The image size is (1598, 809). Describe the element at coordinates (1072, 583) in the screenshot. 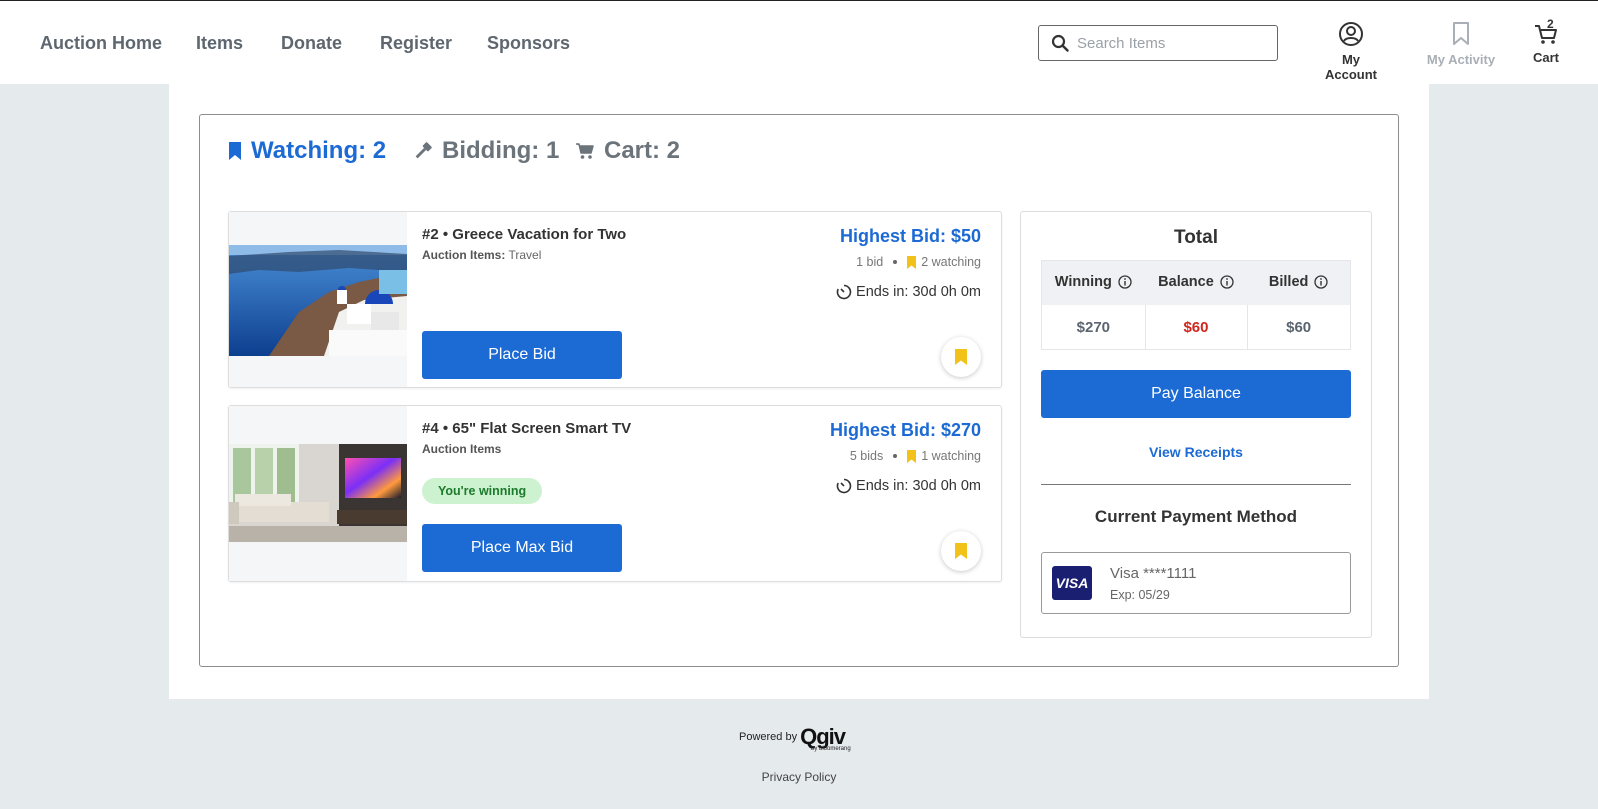

I see `visa-logo-icon: VISA` at that location.